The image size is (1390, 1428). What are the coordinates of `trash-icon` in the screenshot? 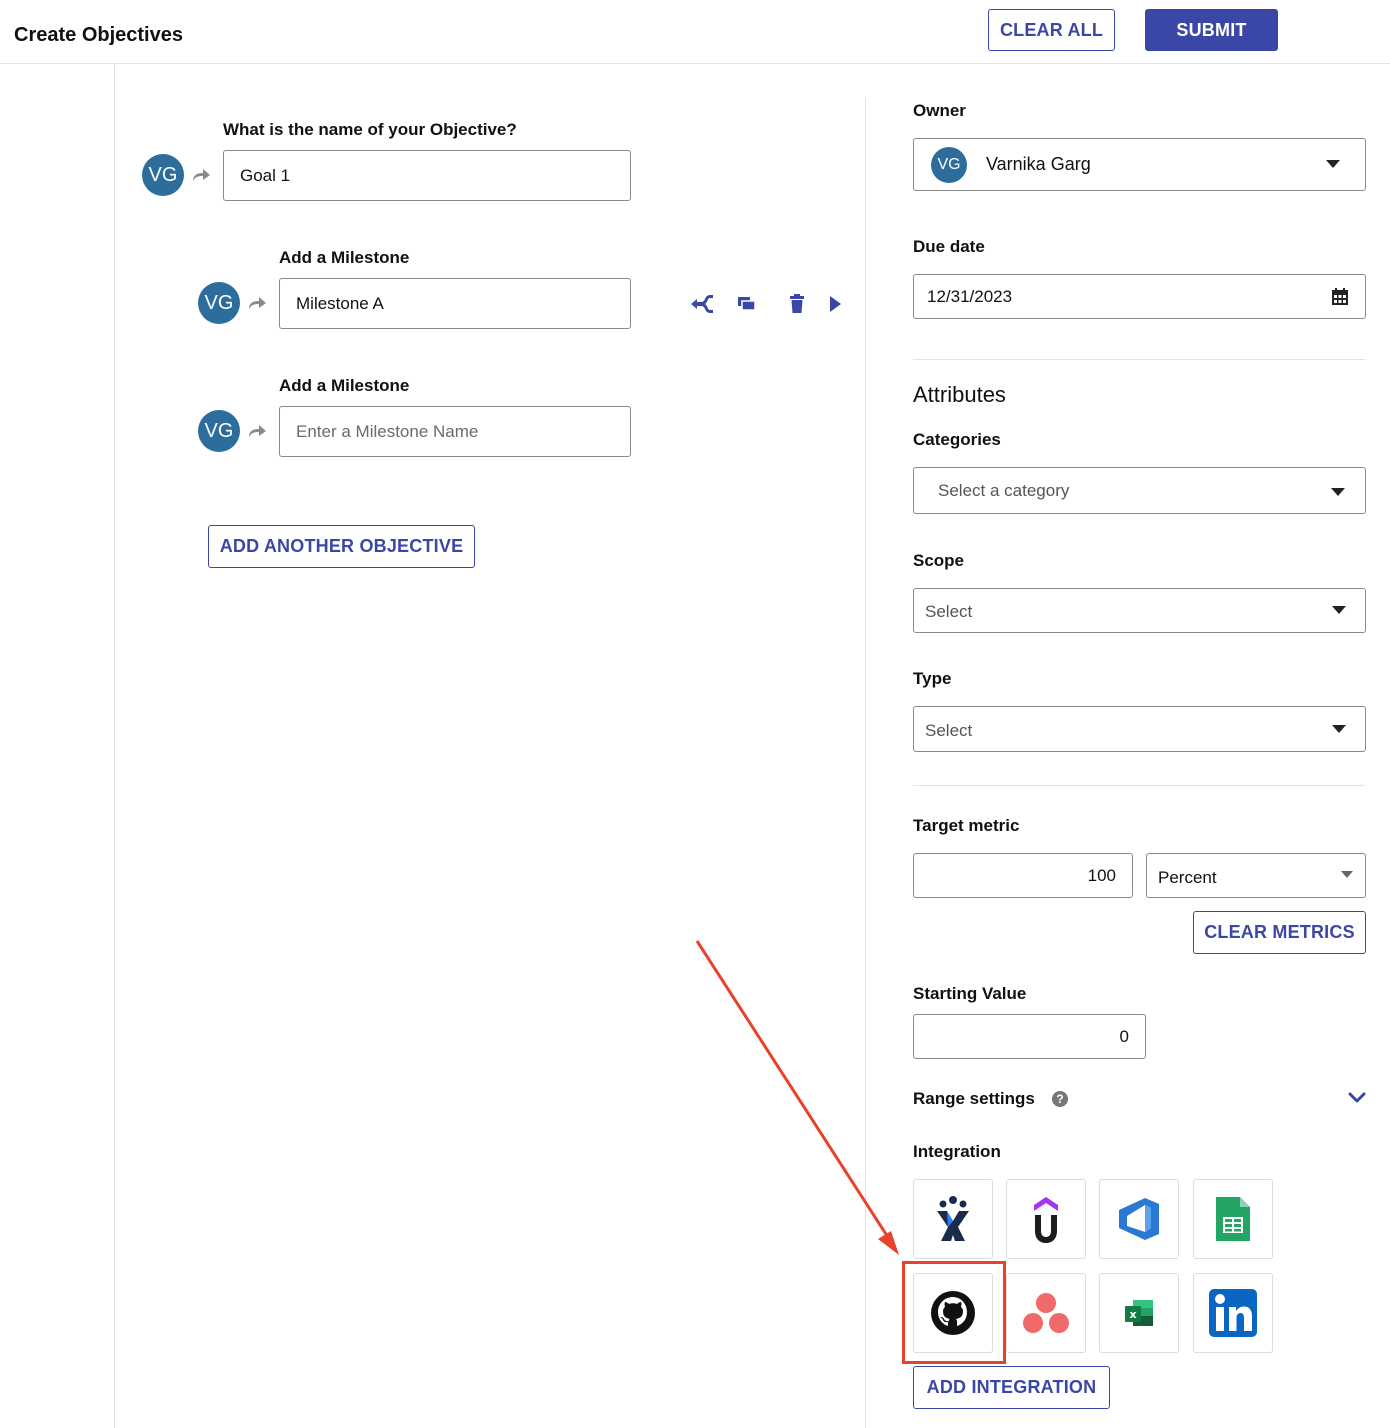 It's located at (797, 304).